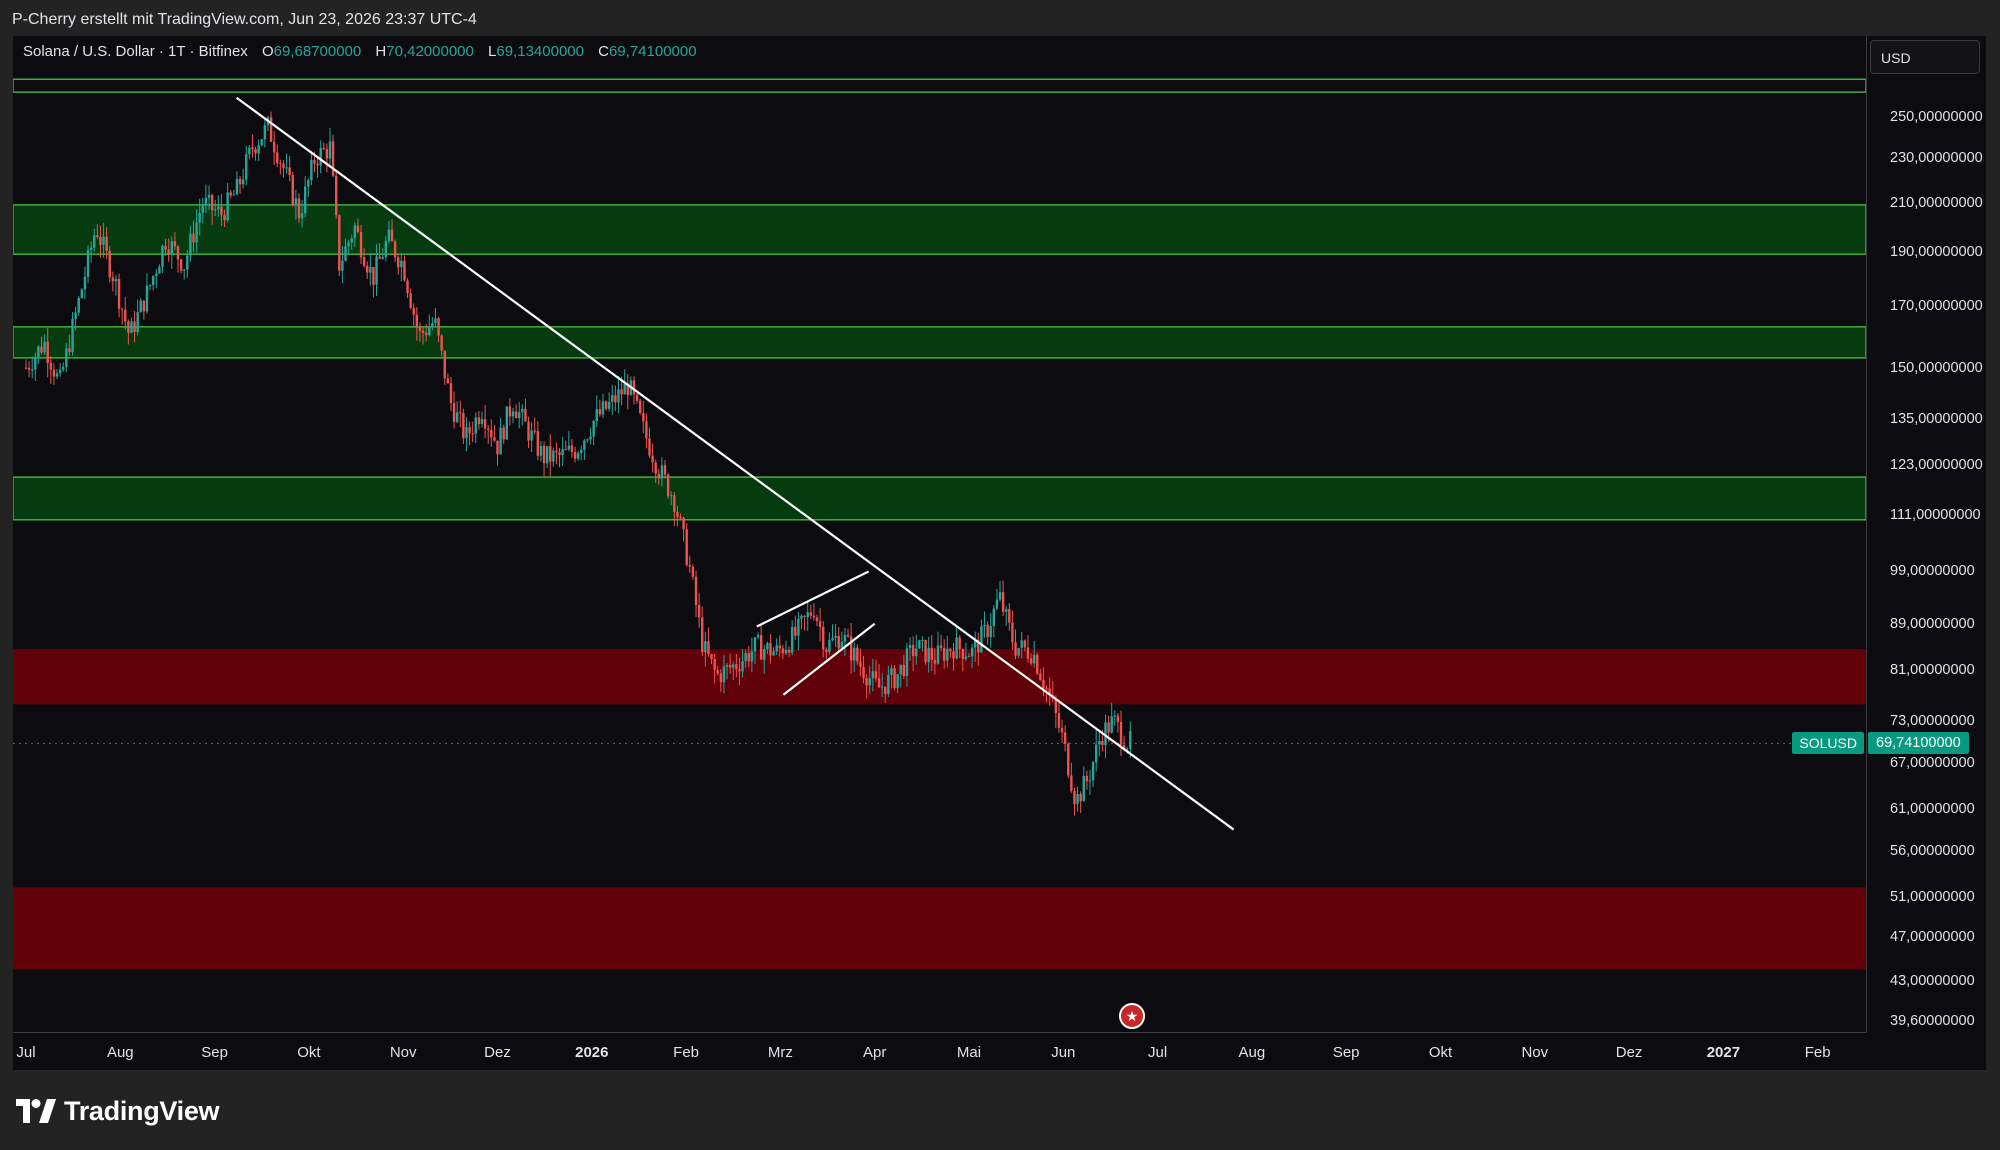 The height and width of the screenshot is (1150, 2000). Describe the element at coordinates (1132, 1016) in the screenshot. I see `us-economic-event-icon: ★` at that location.